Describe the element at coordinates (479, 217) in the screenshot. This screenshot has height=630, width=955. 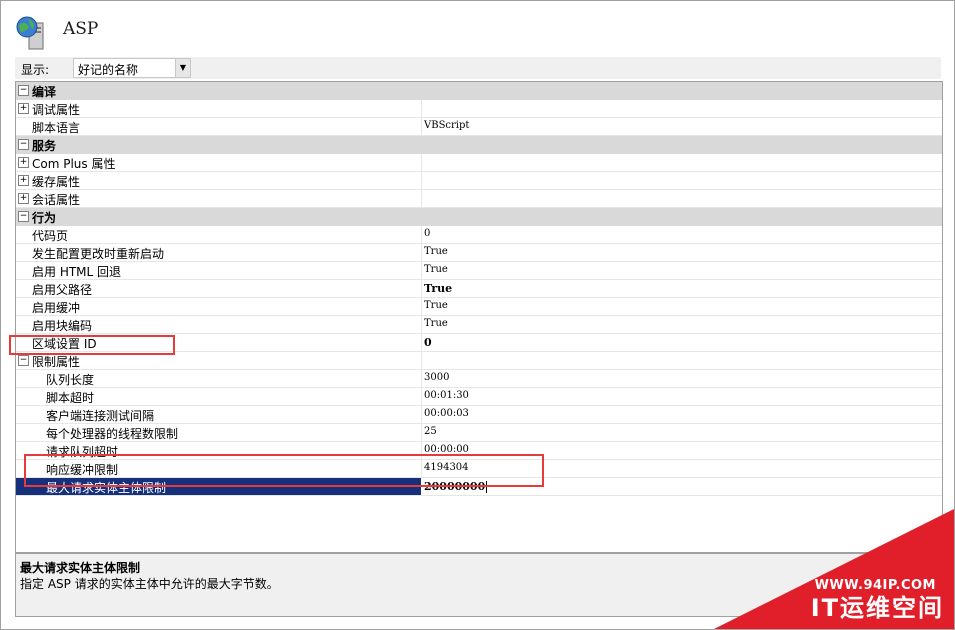
I see `category-behavior: − 行为` at that location.